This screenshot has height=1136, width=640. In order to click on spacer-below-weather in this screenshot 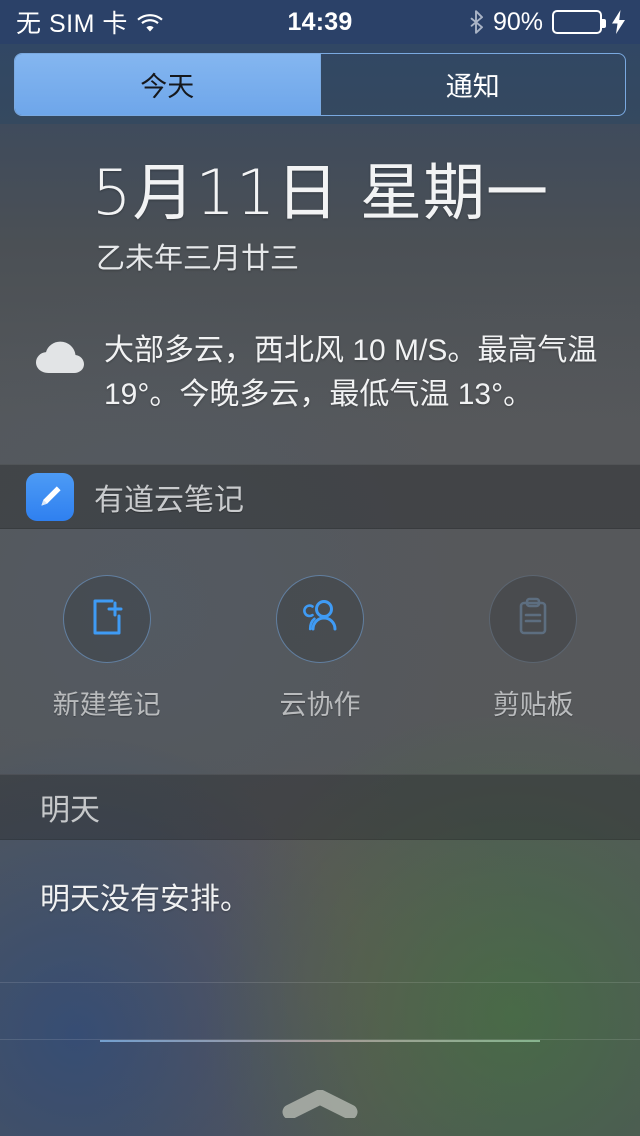, I will do `click(320, 440)`.